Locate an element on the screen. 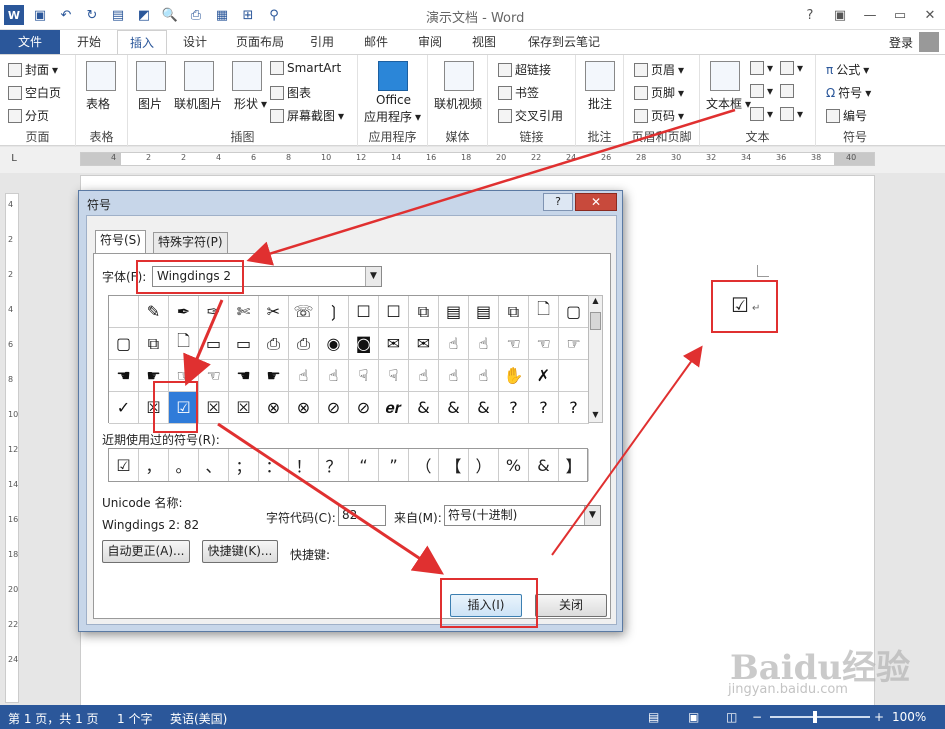 This screenshot has width=945, height=729. login-link: 登录 is located at coordinates (901, 42).